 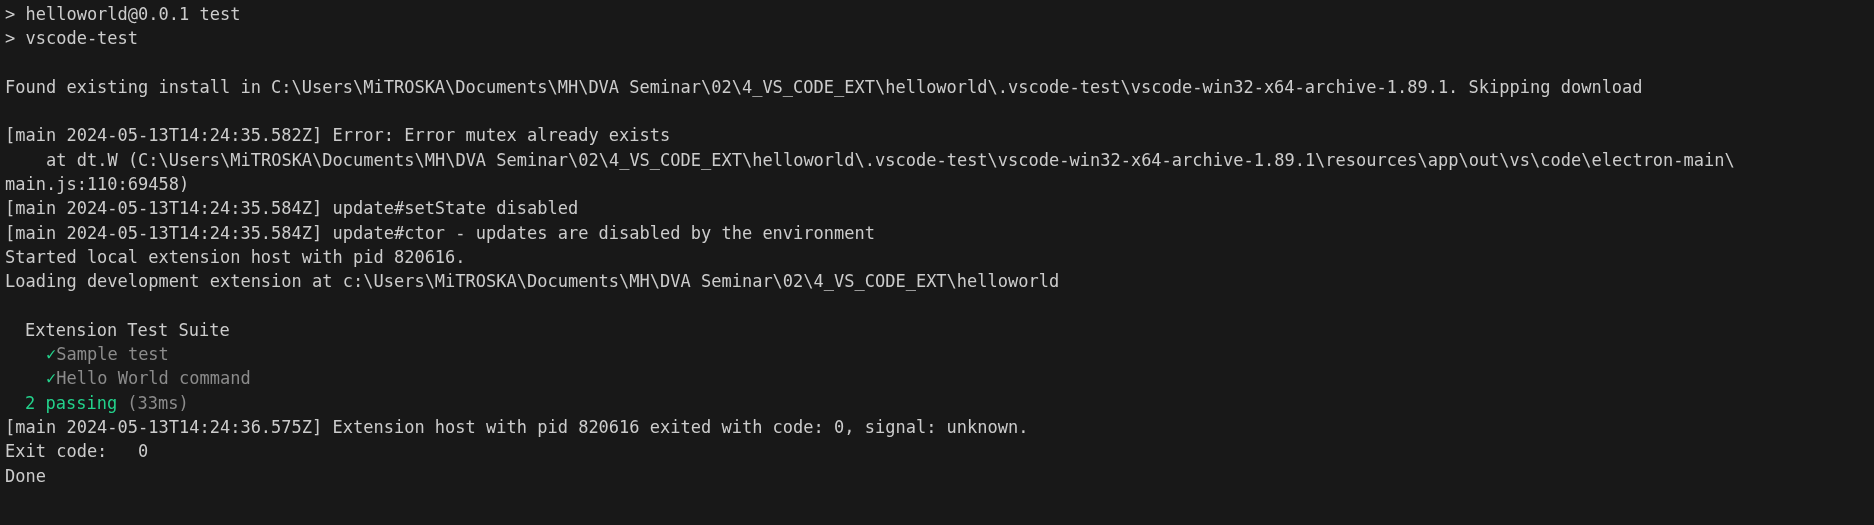 What do you see at coordinates (153, 379) in the screenshot?
I see `test-name: Hello World command` at bounding box center [153, 379].